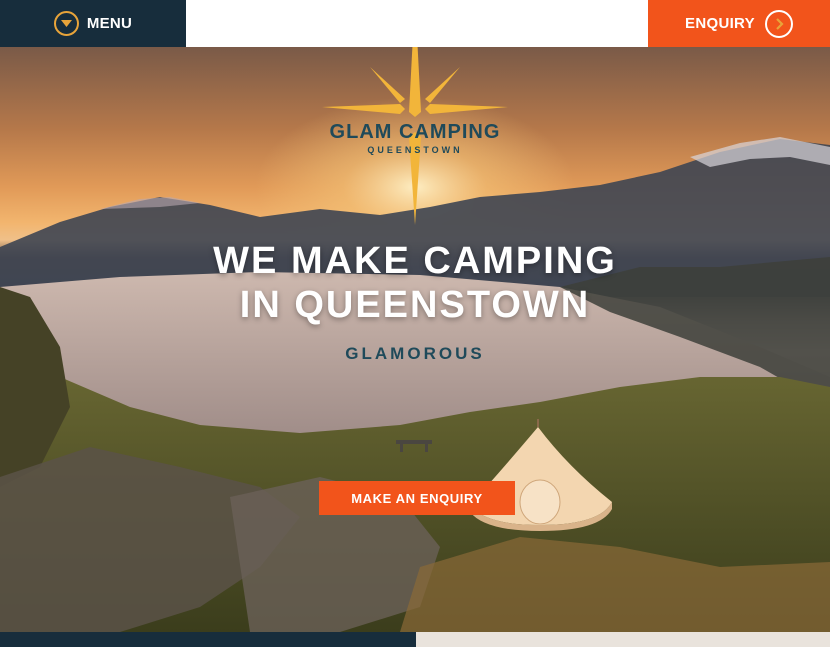  What do you see at coordinates (415, 261) in the screenshot?
I see `headline-line-1: WE MAKE CAMPING` at bounding box center [415, 261].